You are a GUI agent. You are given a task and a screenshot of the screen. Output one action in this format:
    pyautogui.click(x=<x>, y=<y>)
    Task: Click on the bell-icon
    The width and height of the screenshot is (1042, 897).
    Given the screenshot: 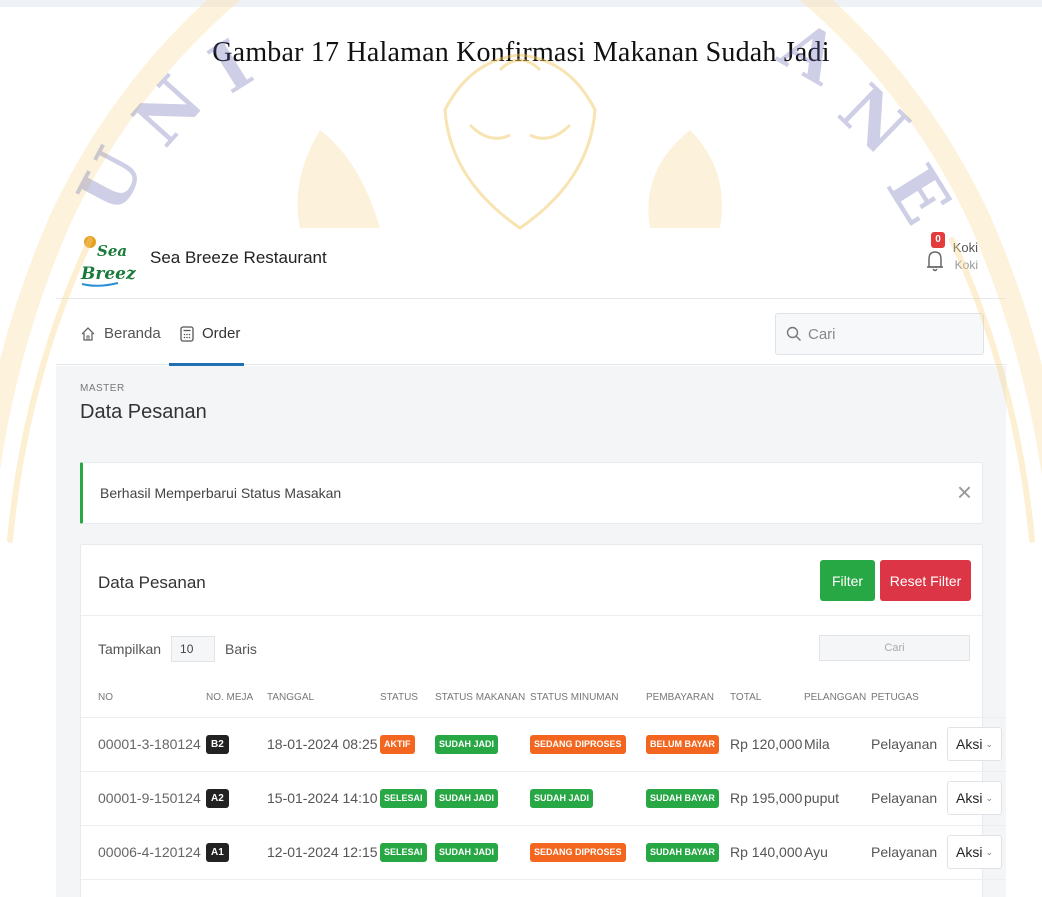 What is the action you would take?
    pyautogui.click(x=935, y=259)
    